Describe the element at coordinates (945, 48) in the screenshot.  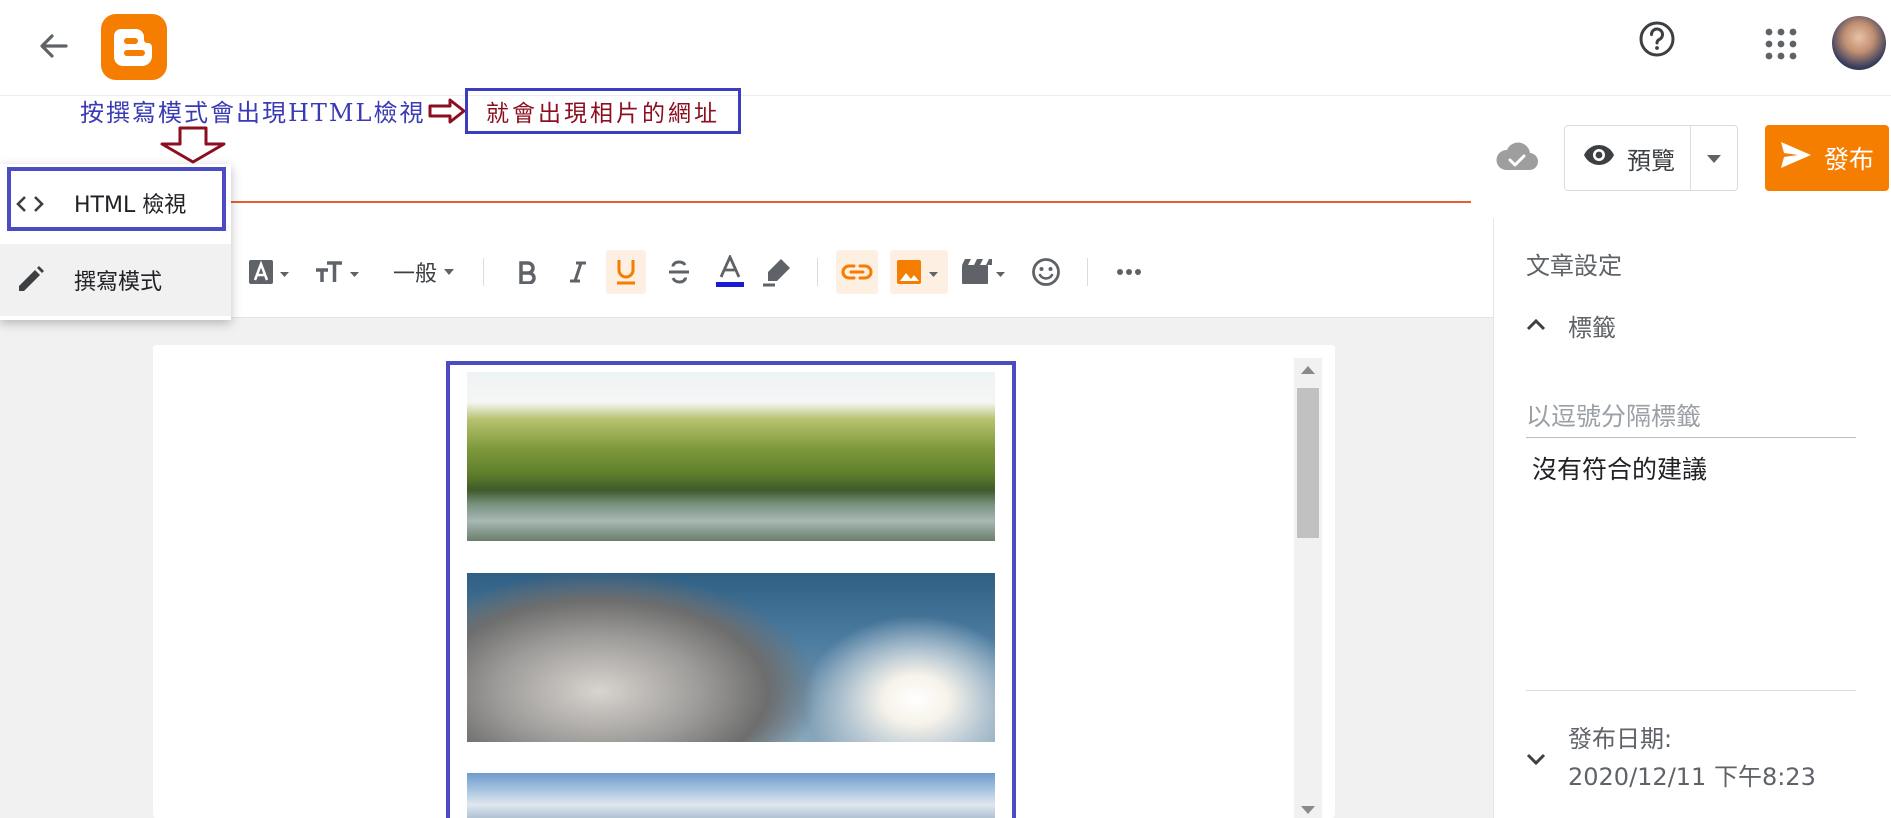
I see `app-header` at that location.